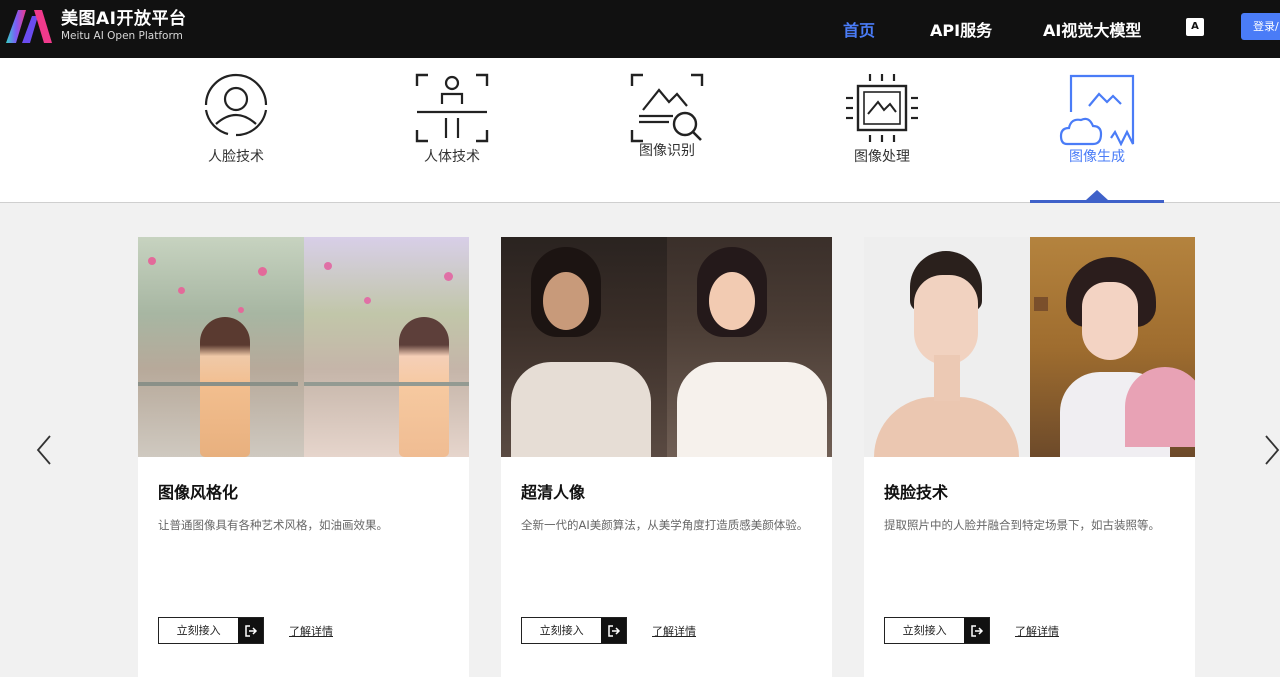 The image size is (1280, 677). Describe the element at coordinates (961, 29) in the screenshot. I see `nav-api-services: API服务` at that location.